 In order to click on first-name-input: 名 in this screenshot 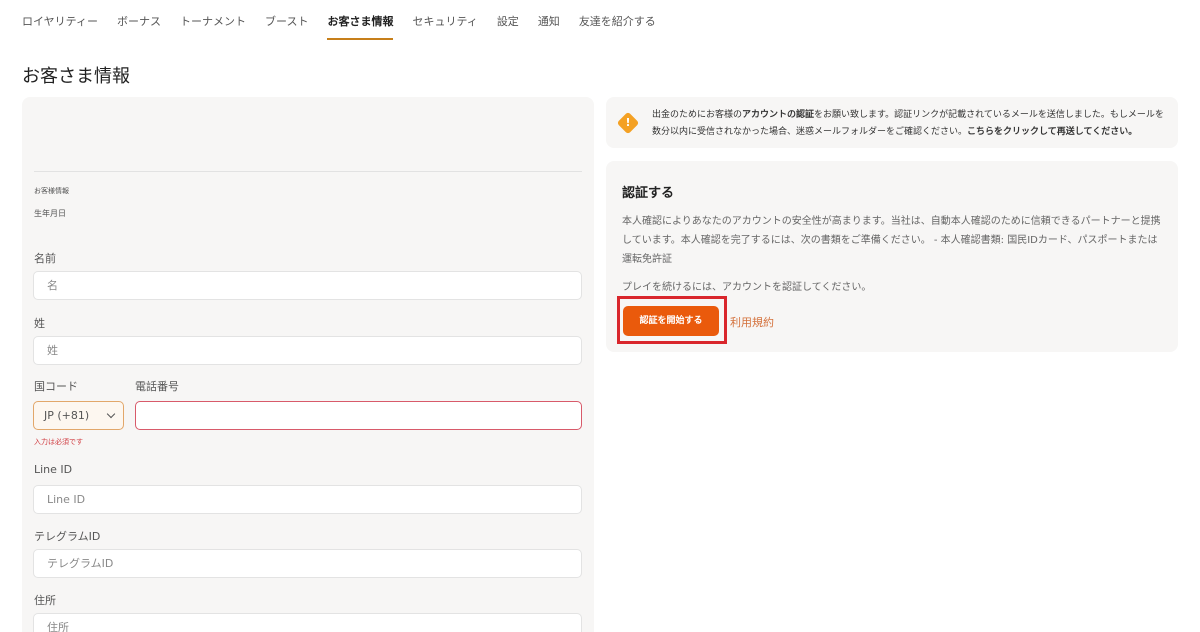, I will do `click(307, 285)`.